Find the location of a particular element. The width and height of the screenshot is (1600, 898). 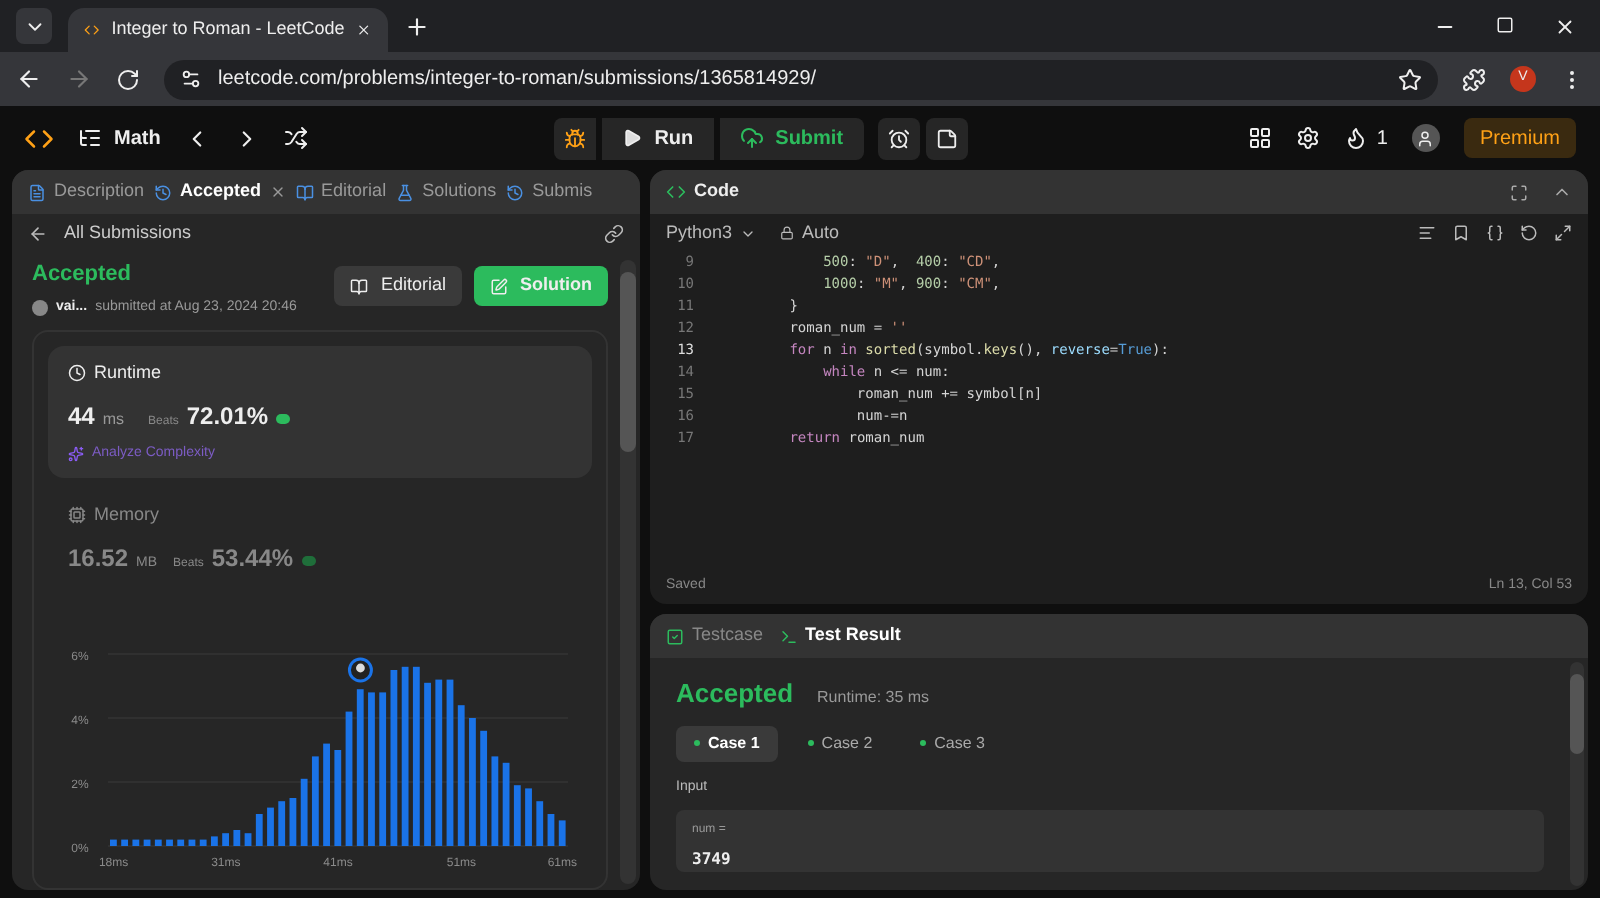

cloud-upload-icon is located at coordinates (751, 138).